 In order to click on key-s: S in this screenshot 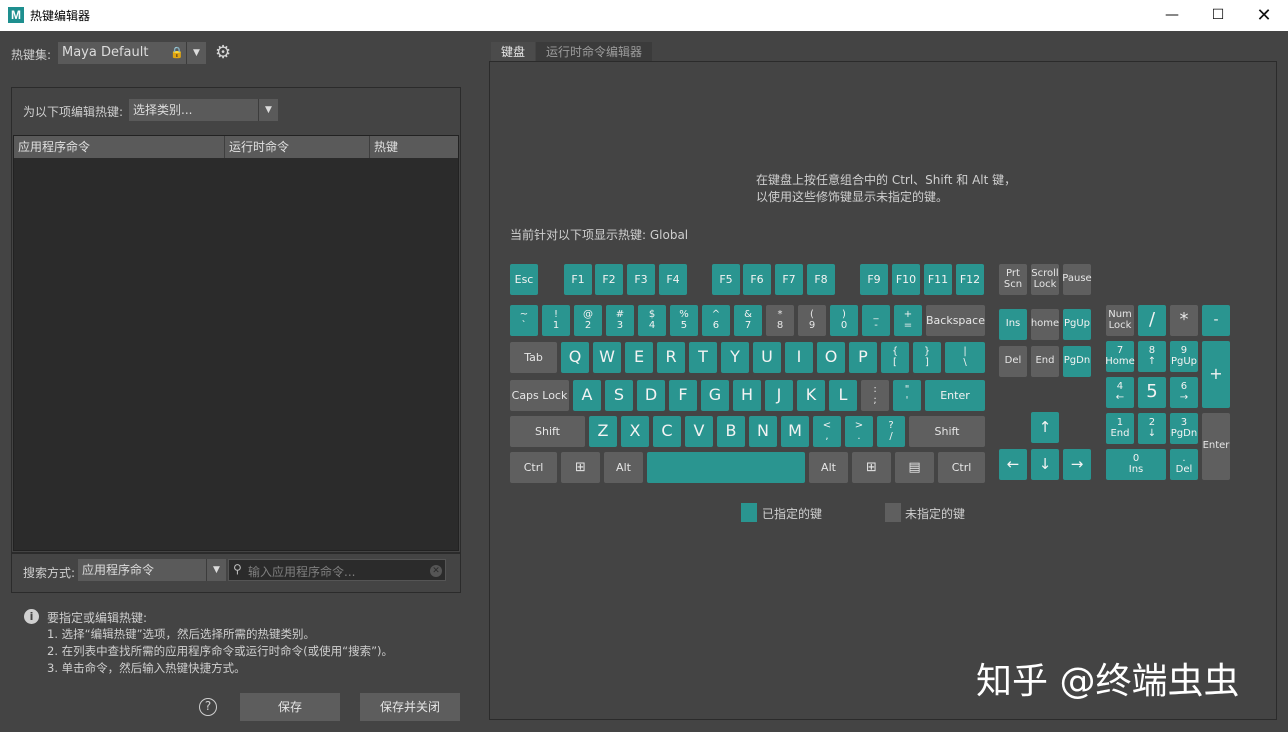, I will do `click(619, 395)`.